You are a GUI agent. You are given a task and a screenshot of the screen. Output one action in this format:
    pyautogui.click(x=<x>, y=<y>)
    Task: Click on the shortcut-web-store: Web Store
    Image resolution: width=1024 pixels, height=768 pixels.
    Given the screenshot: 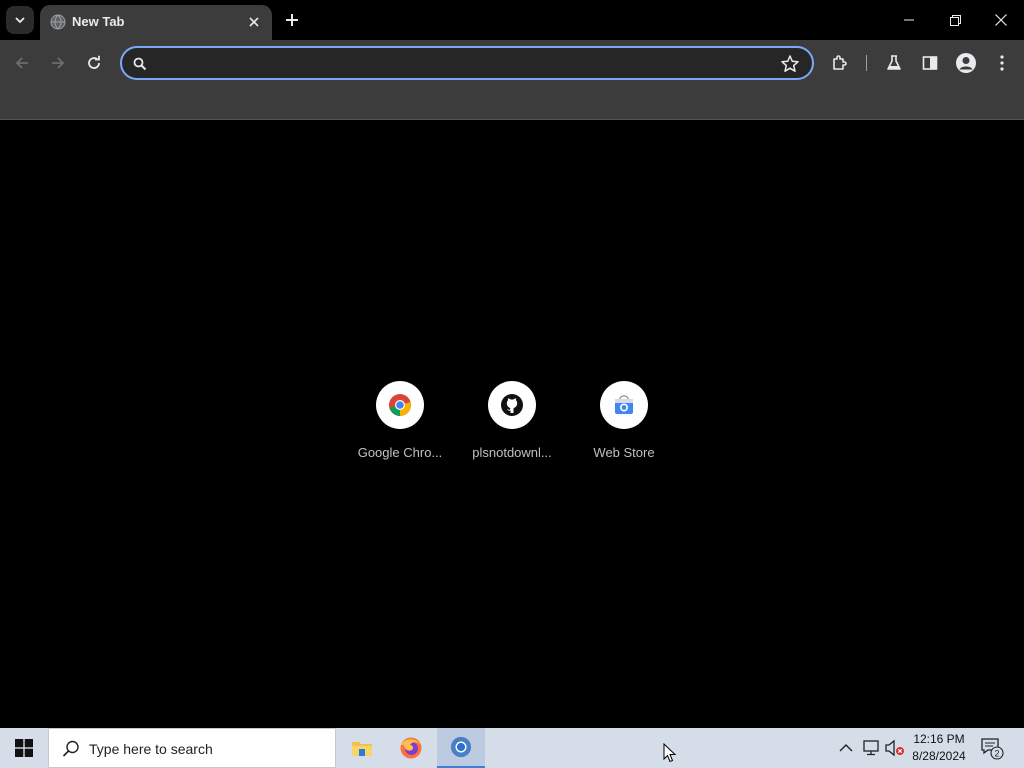 What is the action you would take?
    pyautogui.click(x=624, y=426)
    